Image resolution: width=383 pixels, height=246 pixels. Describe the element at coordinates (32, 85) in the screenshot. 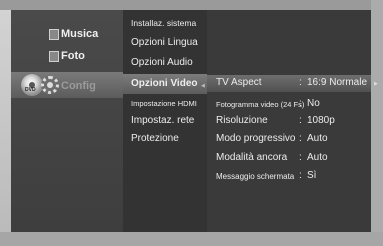

I see `dvd-disc-icon: DVD` at that location.